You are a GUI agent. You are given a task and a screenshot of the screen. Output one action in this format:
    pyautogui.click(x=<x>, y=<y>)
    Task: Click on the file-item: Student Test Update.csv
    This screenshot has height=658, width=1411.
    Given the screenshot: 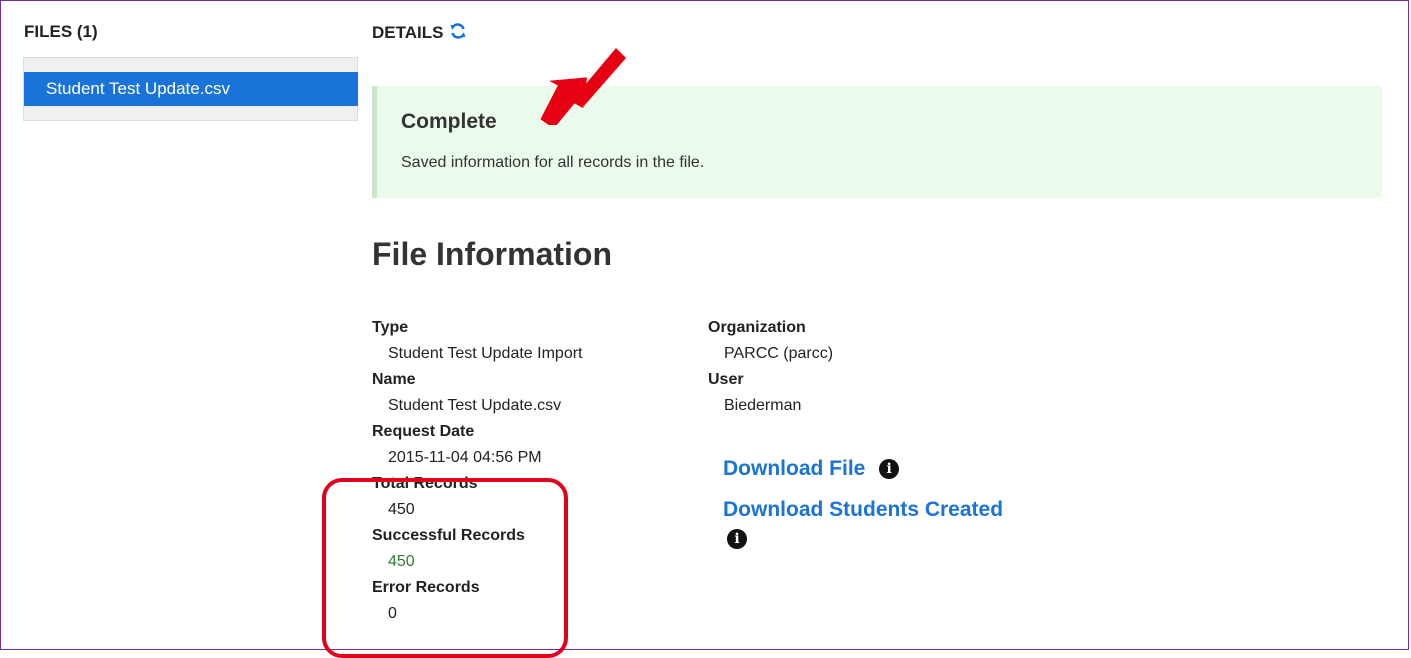 What is the action you would take?
    pyautogui.click(x=191, y=89)
    